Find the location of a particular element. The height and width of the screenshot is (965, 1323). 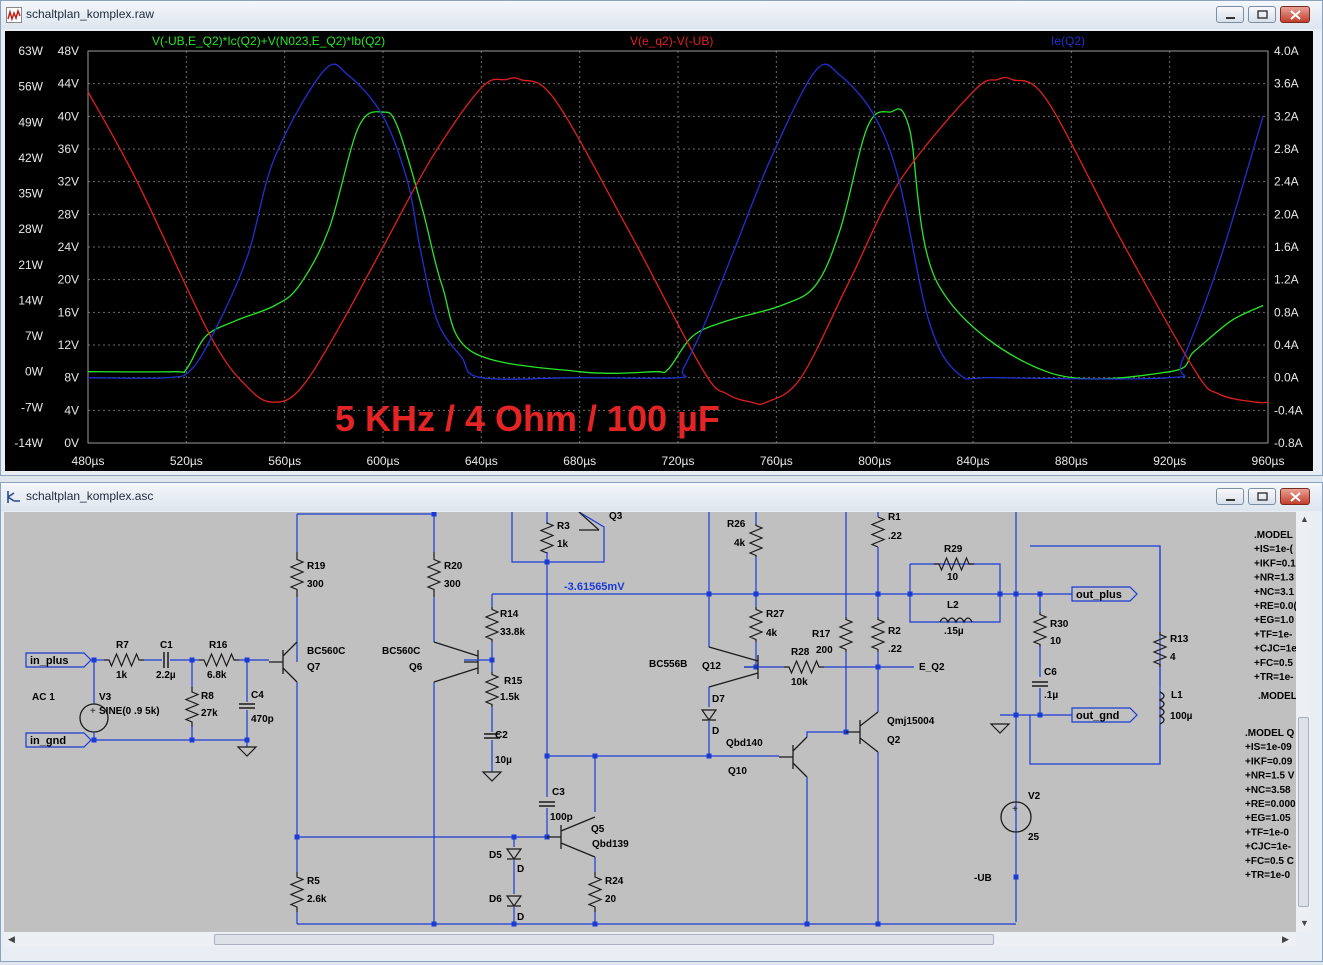

spice-model-text: +EG=1.05 is located at coordinates (1268, 818).